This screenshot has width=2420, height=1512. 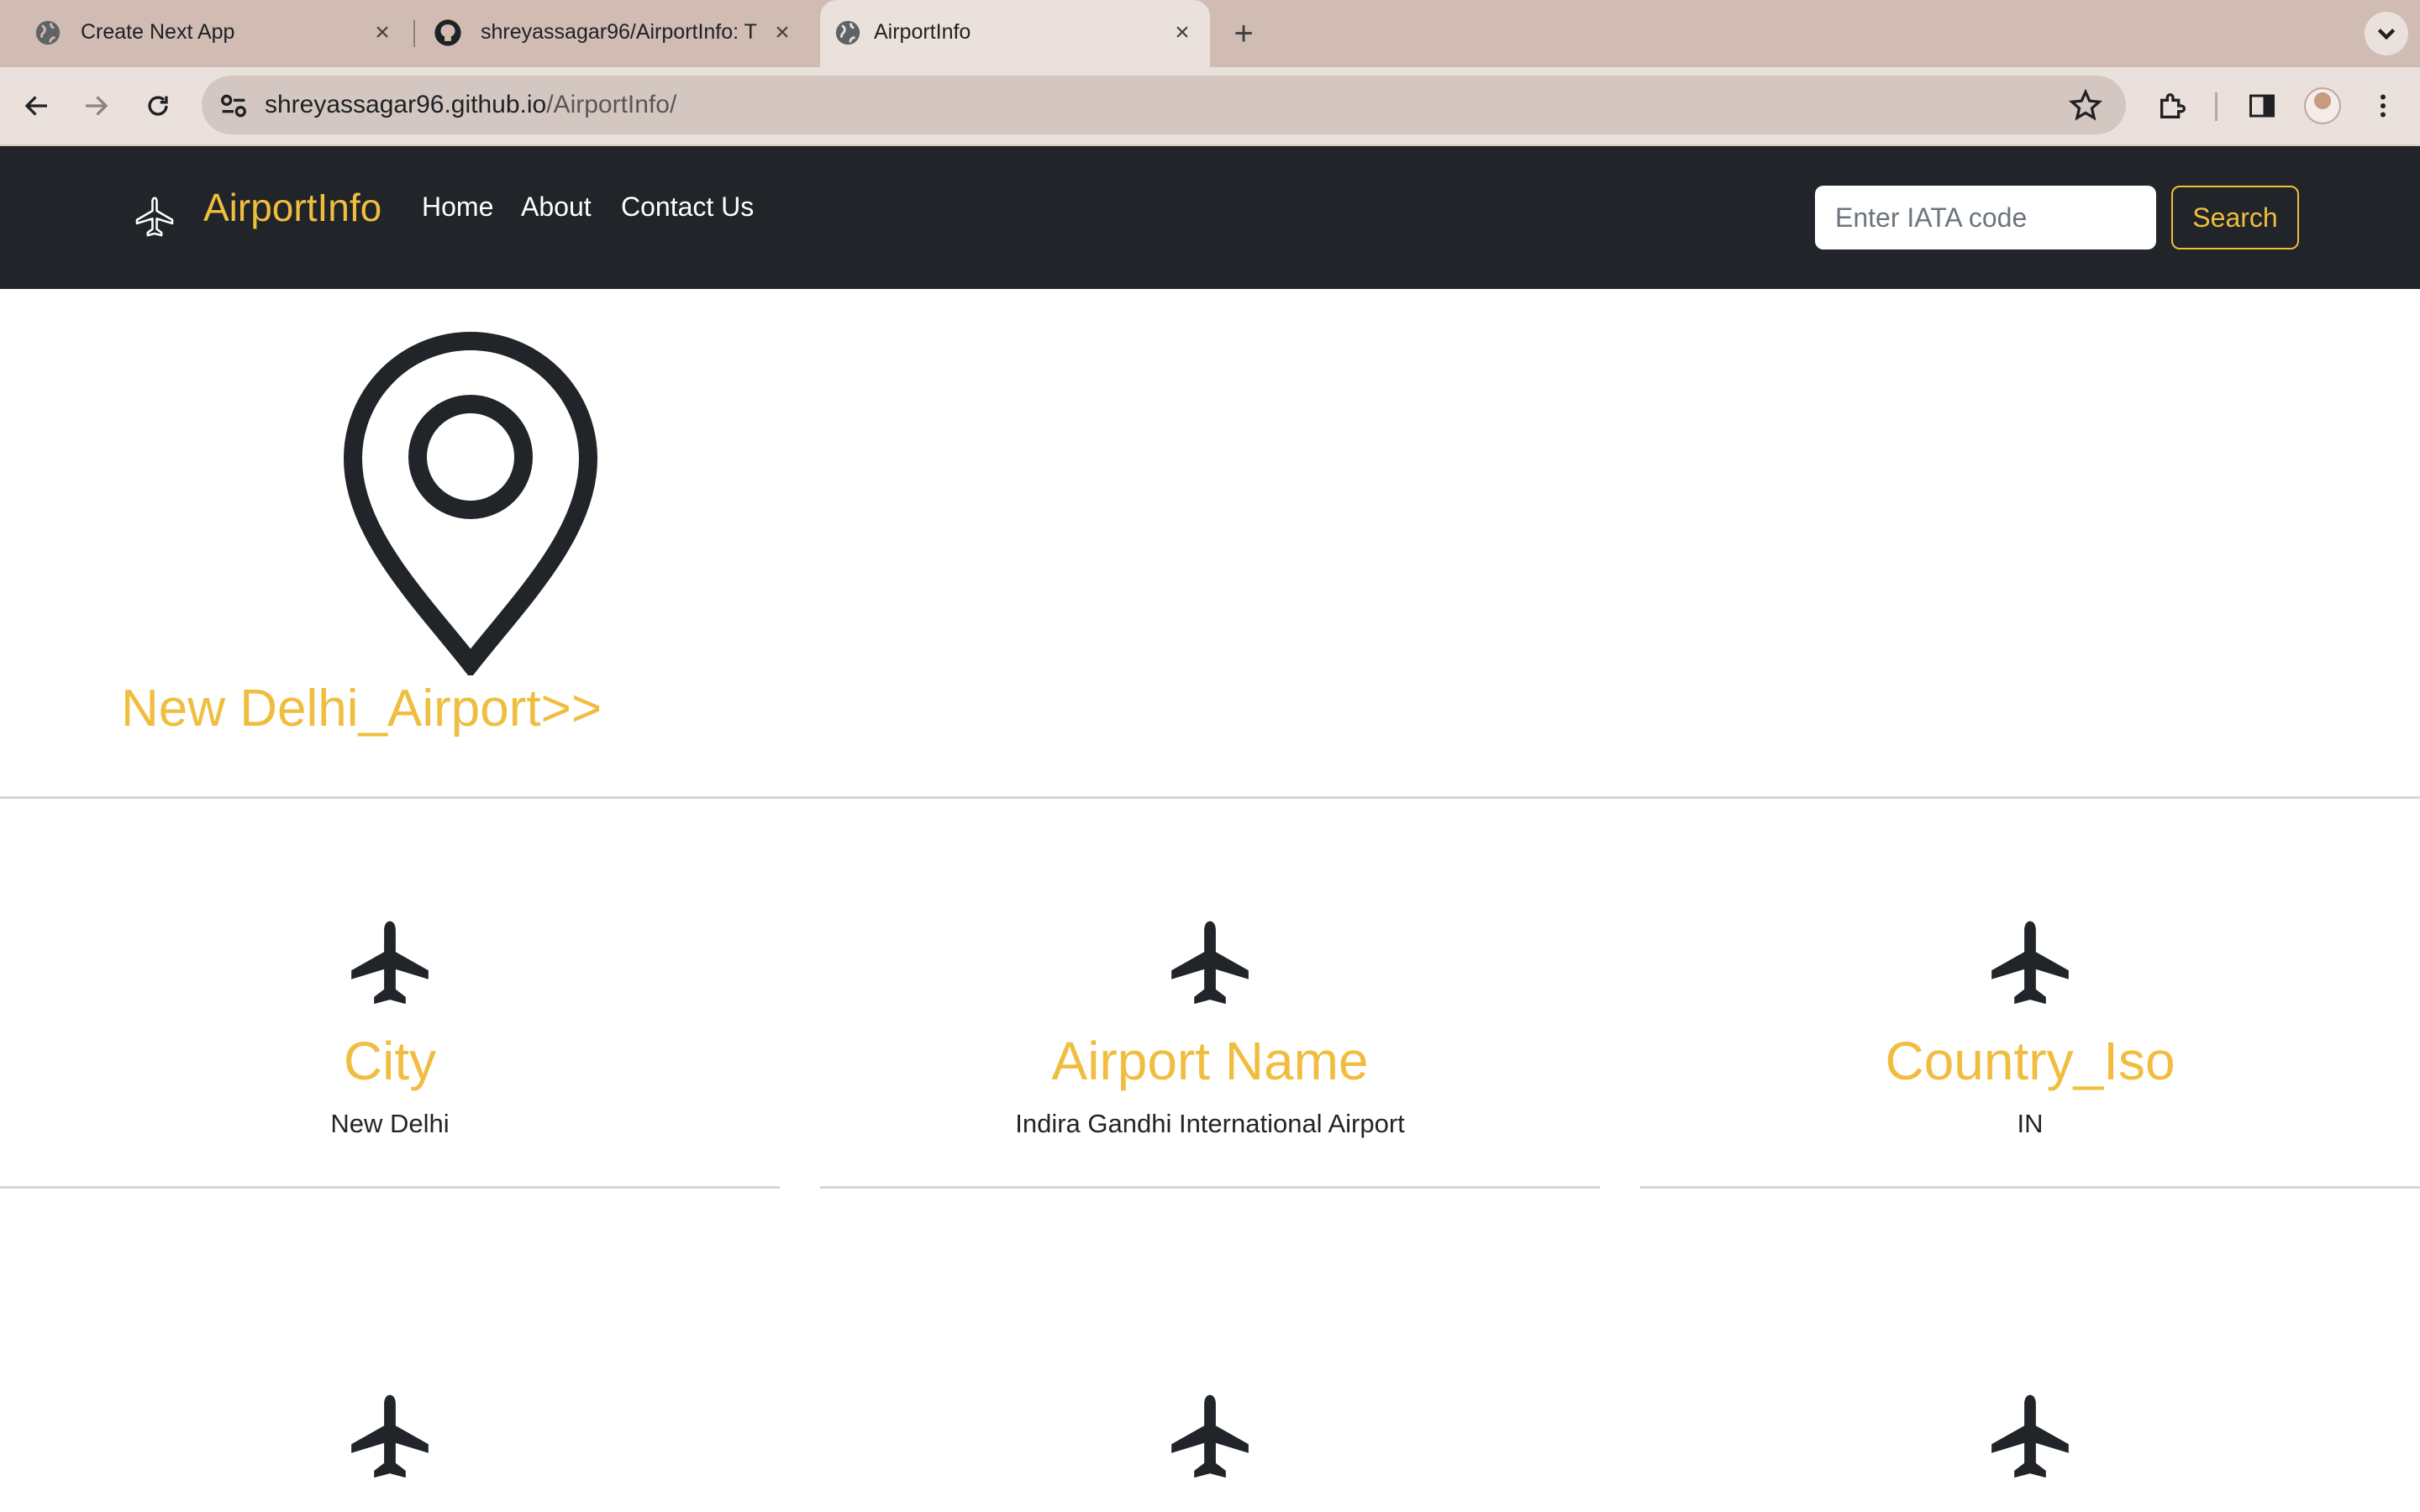 I want to click on nav-link-contact-us: Contact Us, so click(x=688, y=207).